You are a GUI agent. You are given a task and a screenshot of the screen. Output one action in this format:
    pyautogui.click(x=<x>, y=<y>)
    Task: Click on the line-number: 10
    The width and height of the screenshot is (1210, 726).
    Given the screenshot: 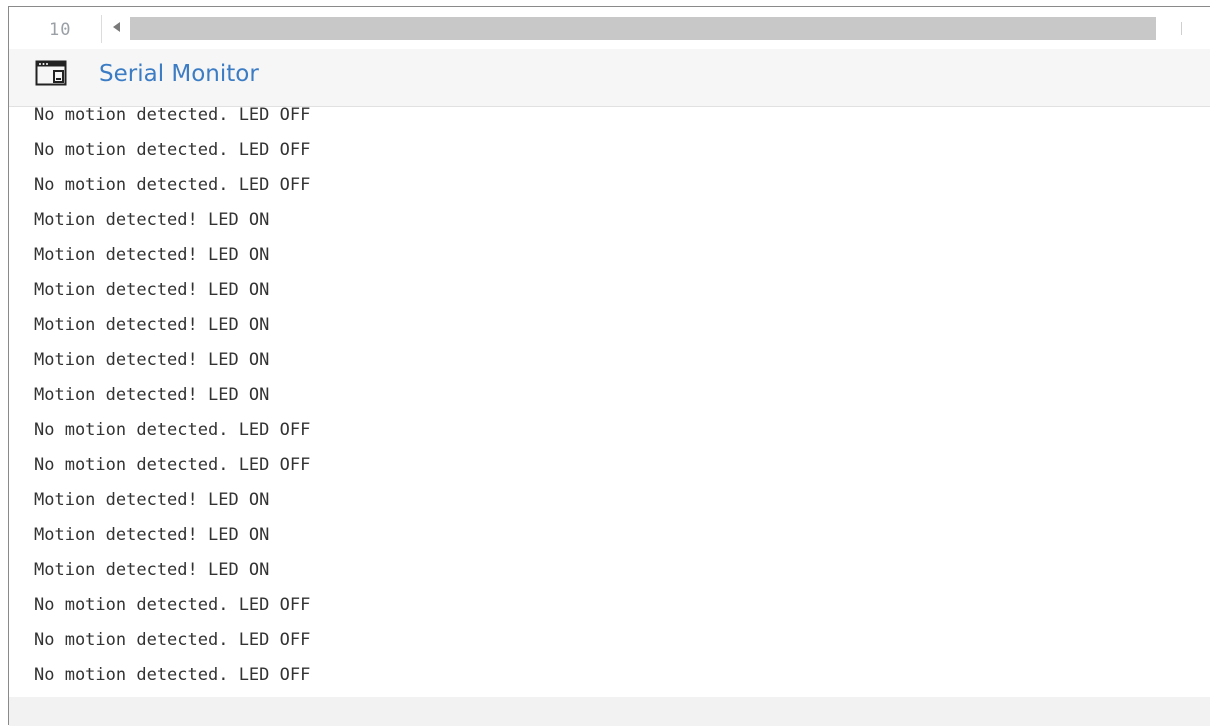 What is the action you would take?
    pyautogui.click(x=60, y=30)
    